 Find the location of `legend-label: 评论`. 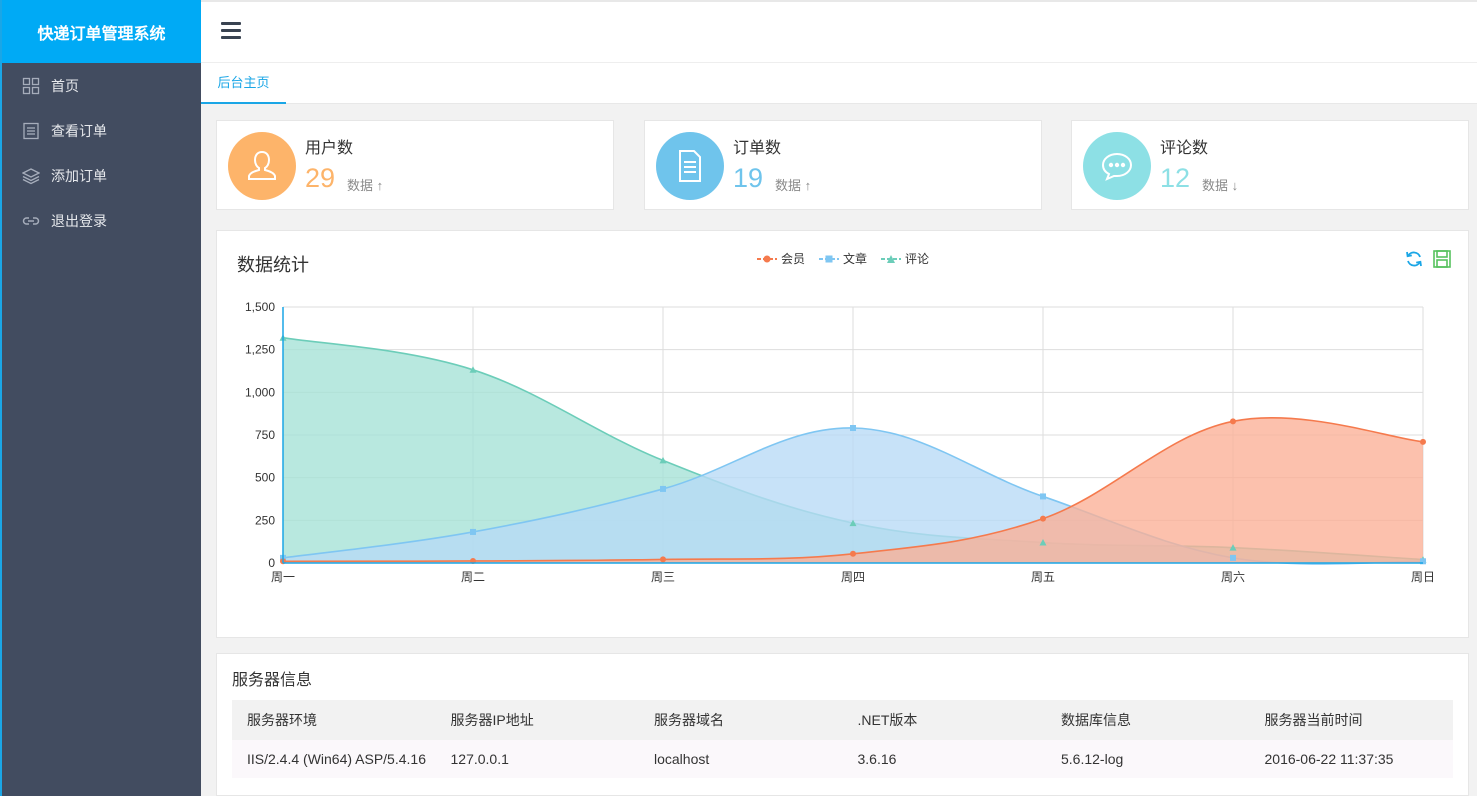

legend-label: 评论 is located at coordinates (917, 259).